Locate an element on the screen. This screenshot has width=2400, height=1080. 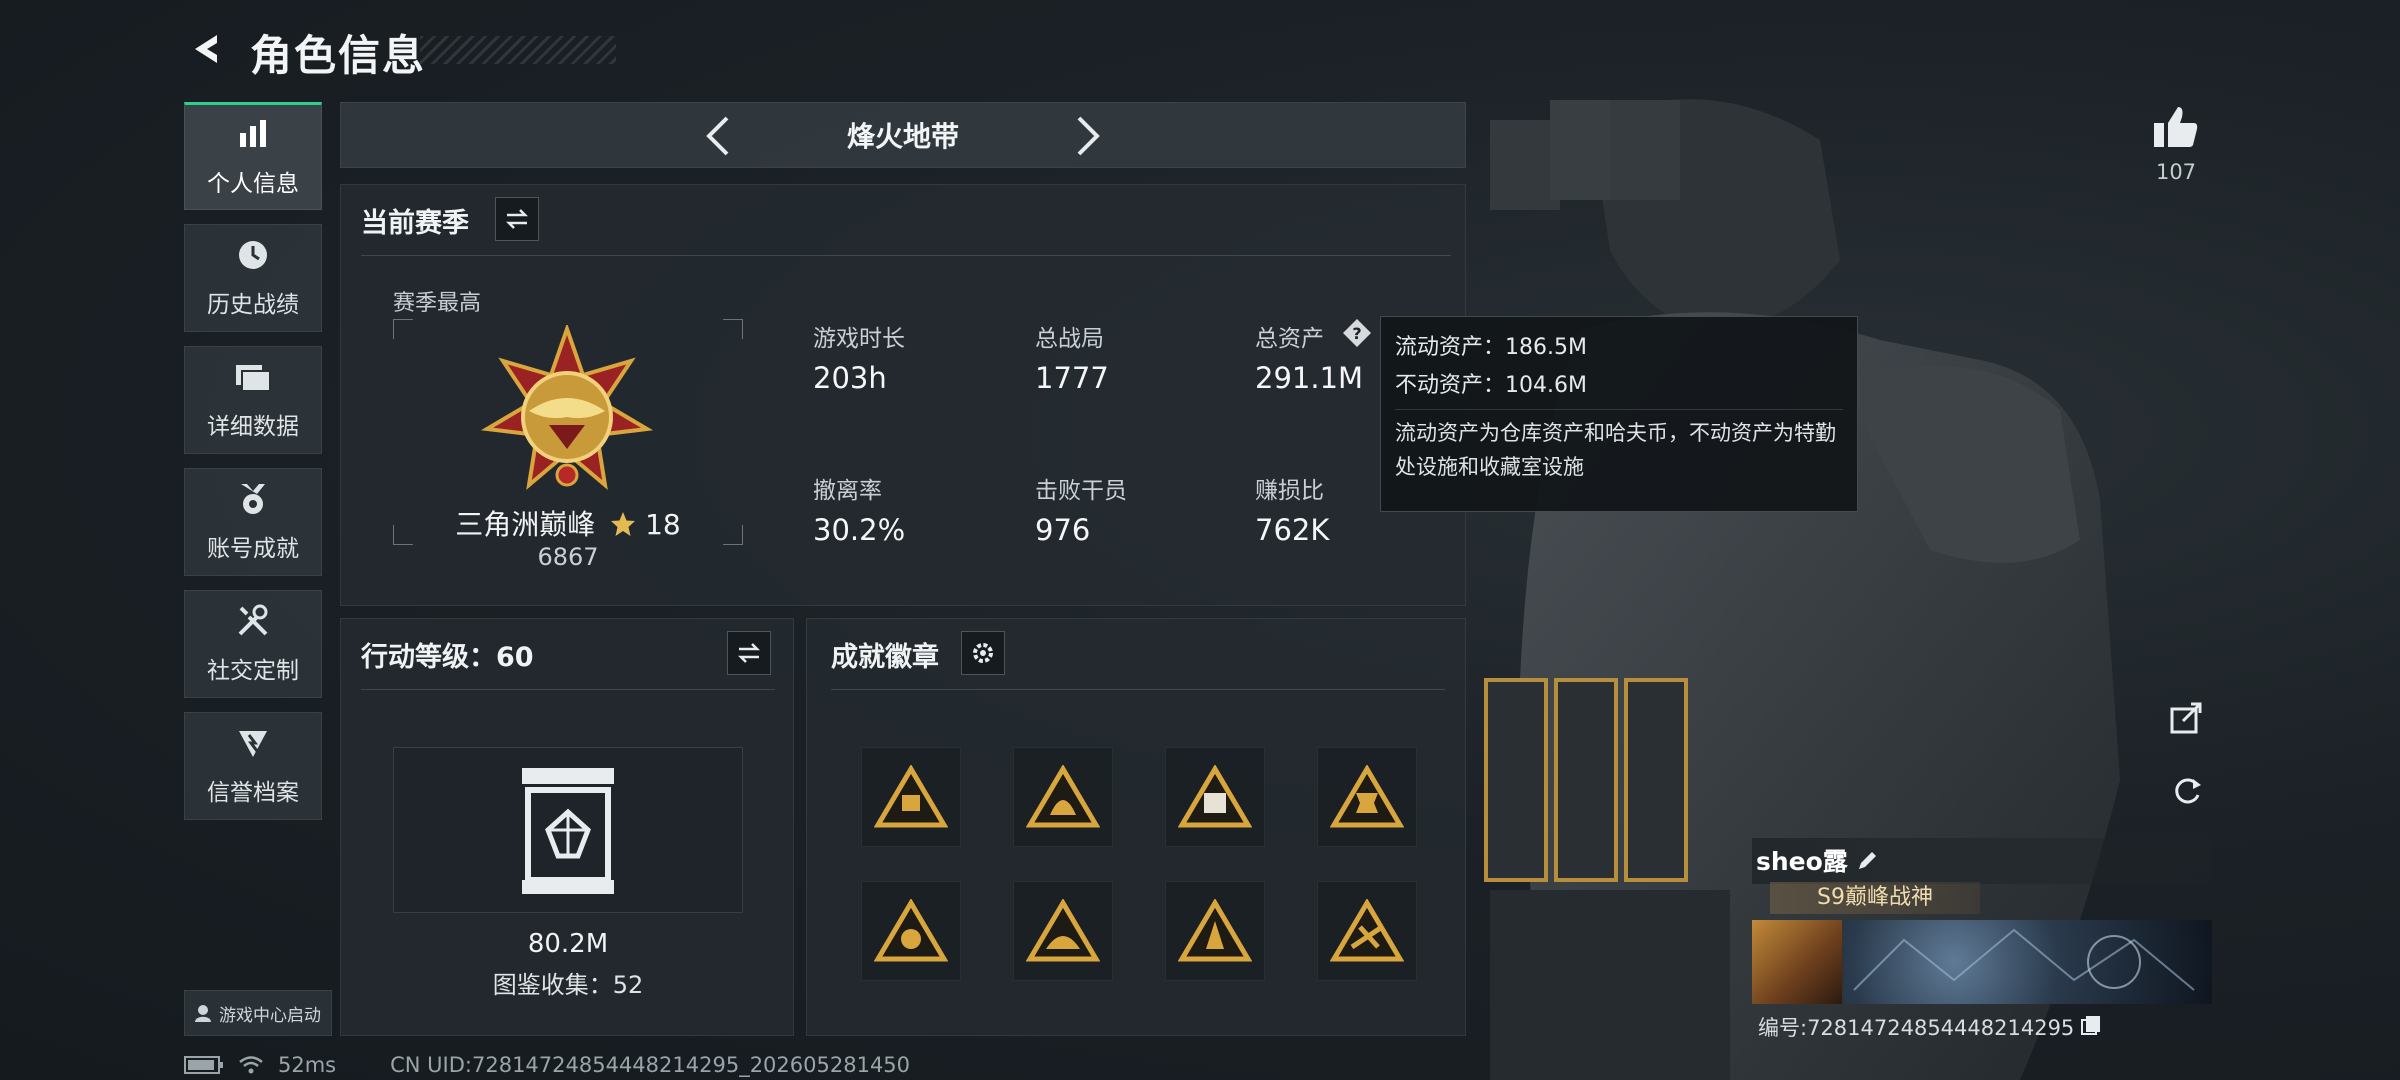
edit-name-button is located at coordinates (1867, 861).